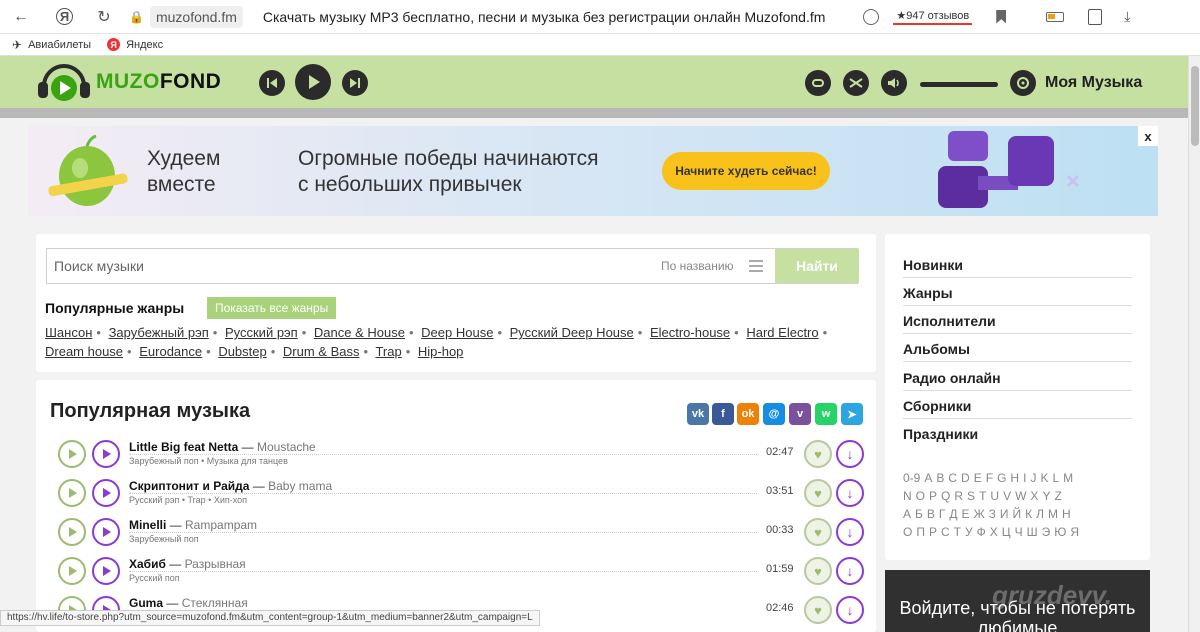  Describe the element at coordinates (981, 532) in the screenshot. I see `letter-link: Ф` at that location.